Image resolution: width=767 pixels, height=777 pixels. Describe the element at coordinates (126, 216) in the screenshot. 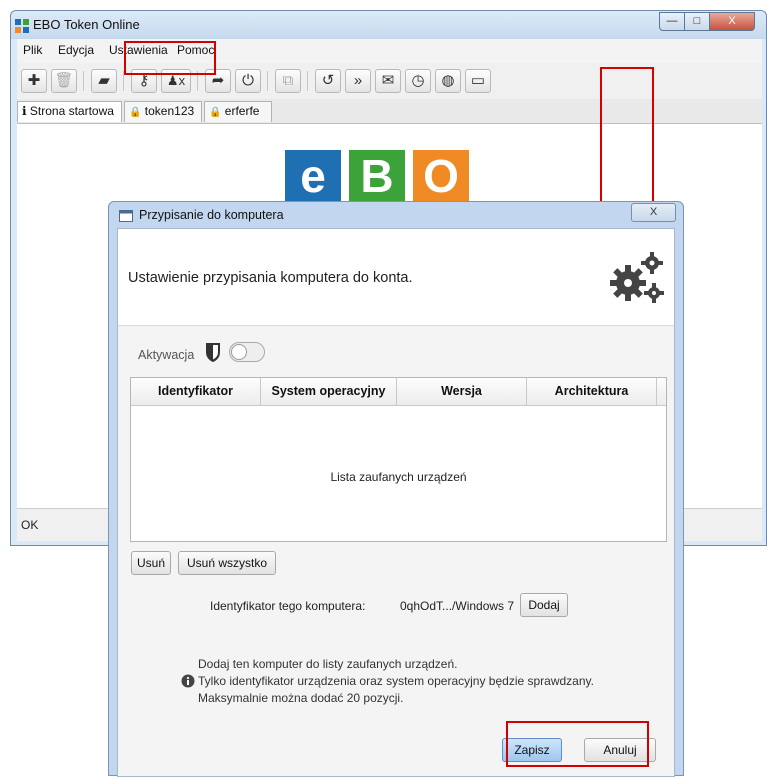

I see `dialog-window-icon` at that location.